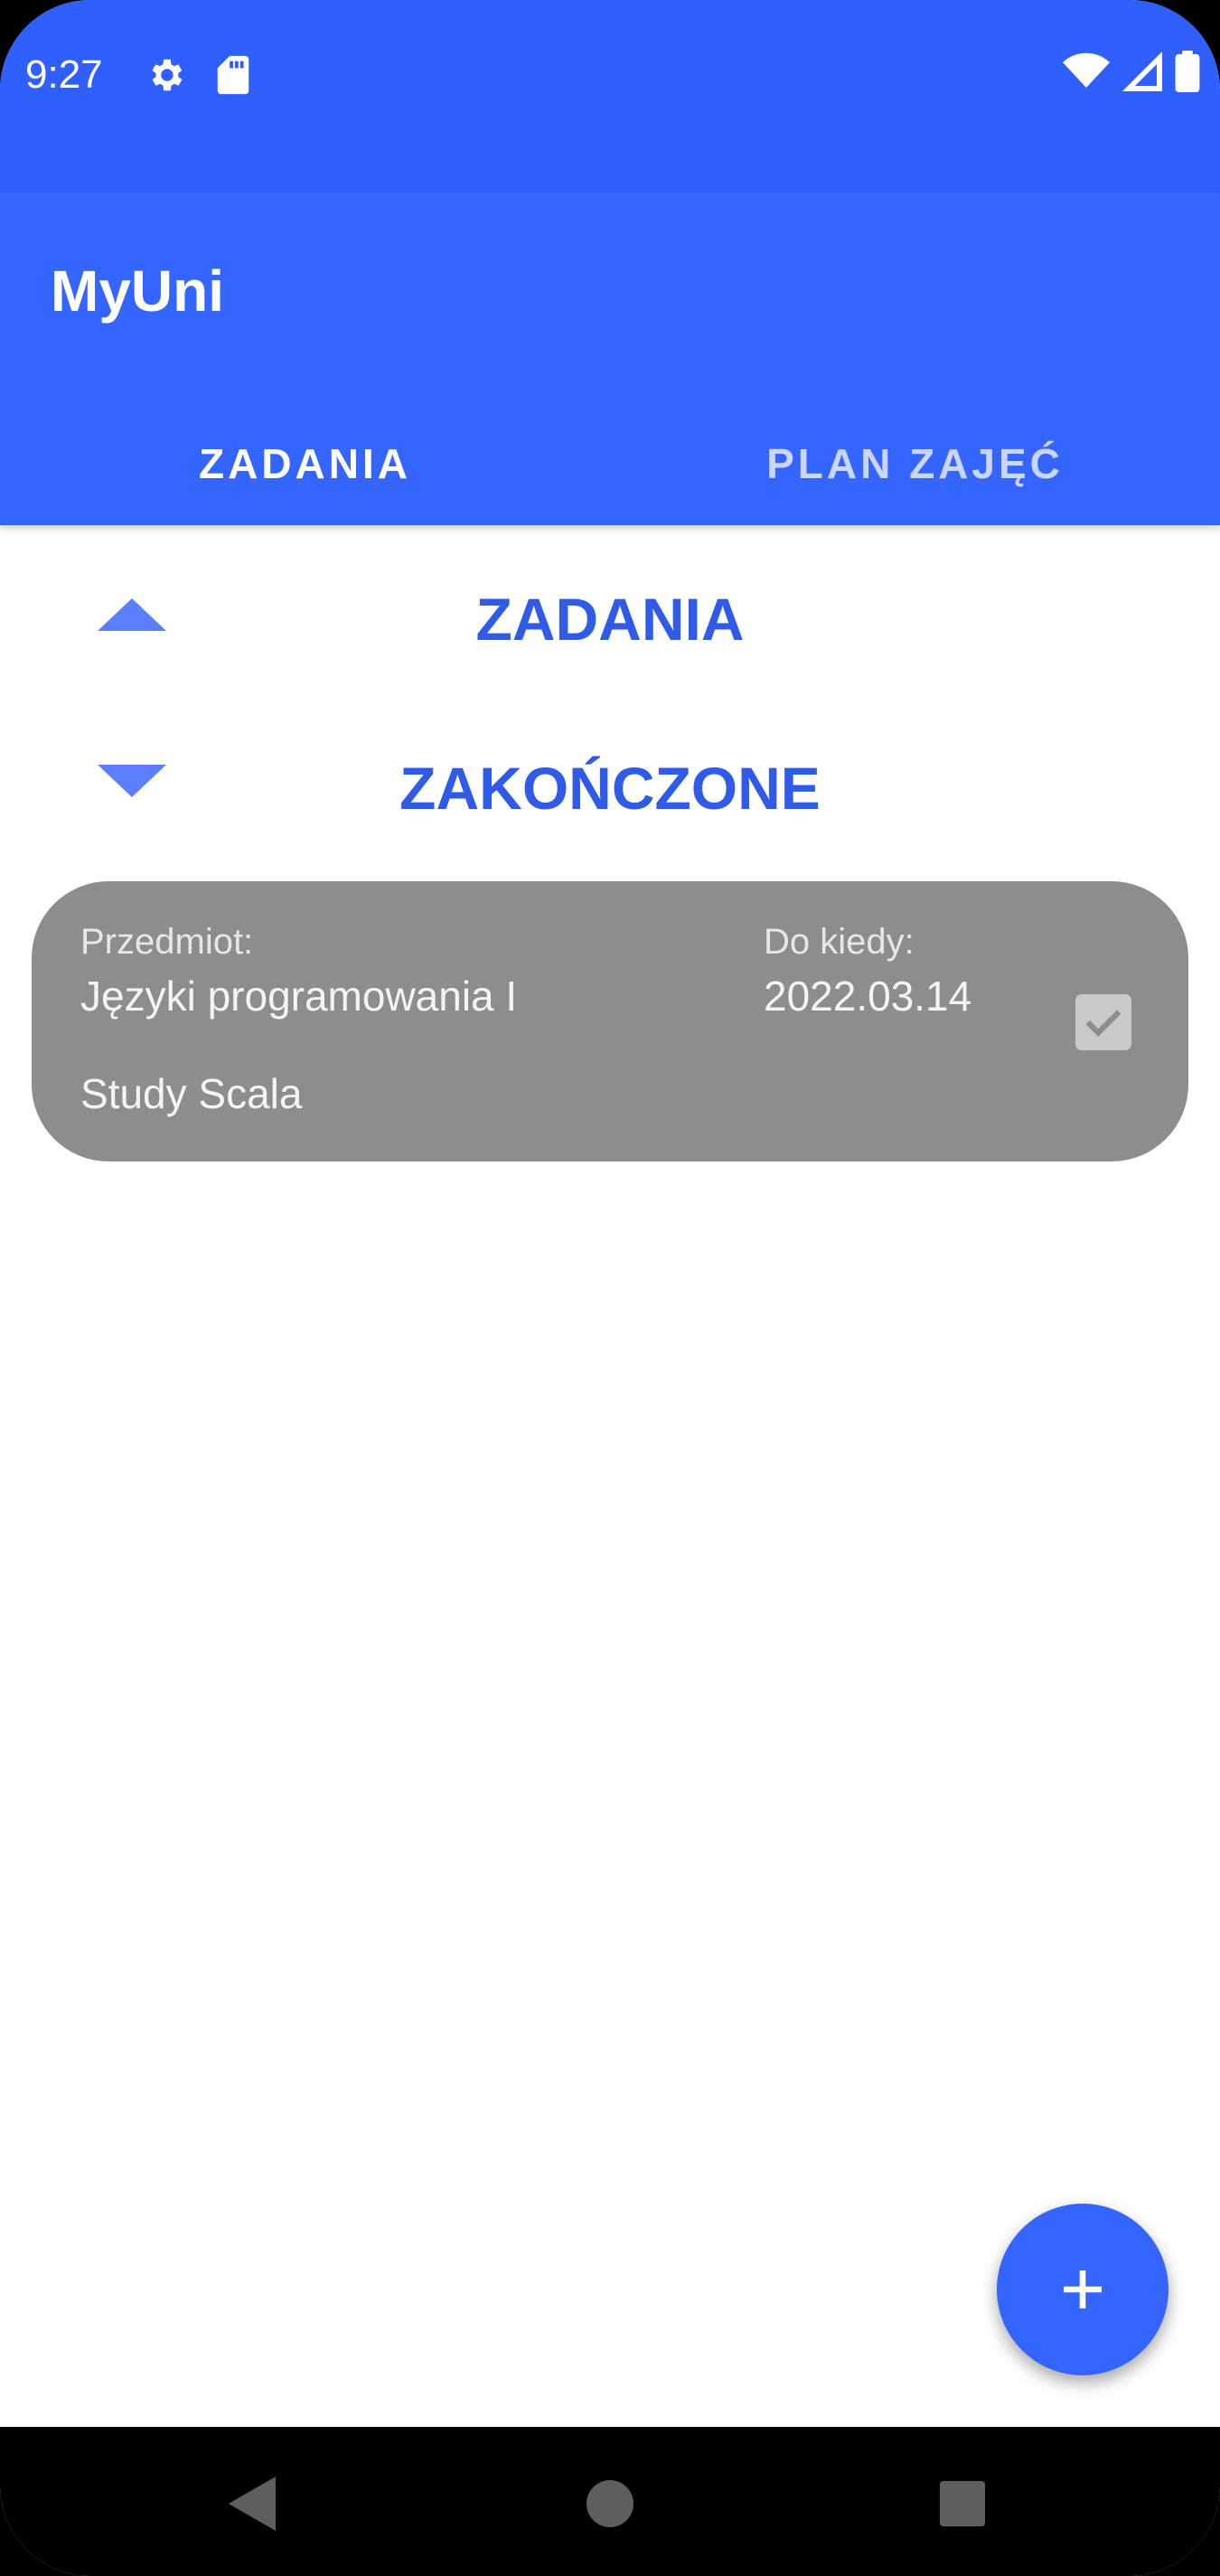  I want to click on home-icon, so click(610, 2503).